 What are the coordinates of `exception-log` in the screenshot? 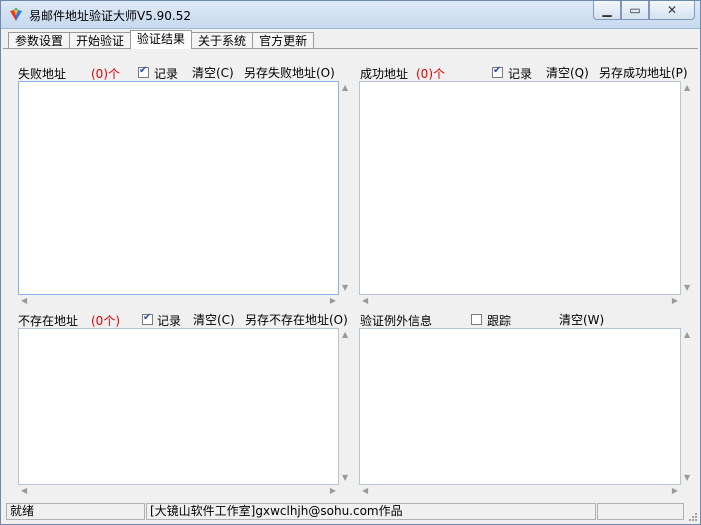 It's located at (520, 406).